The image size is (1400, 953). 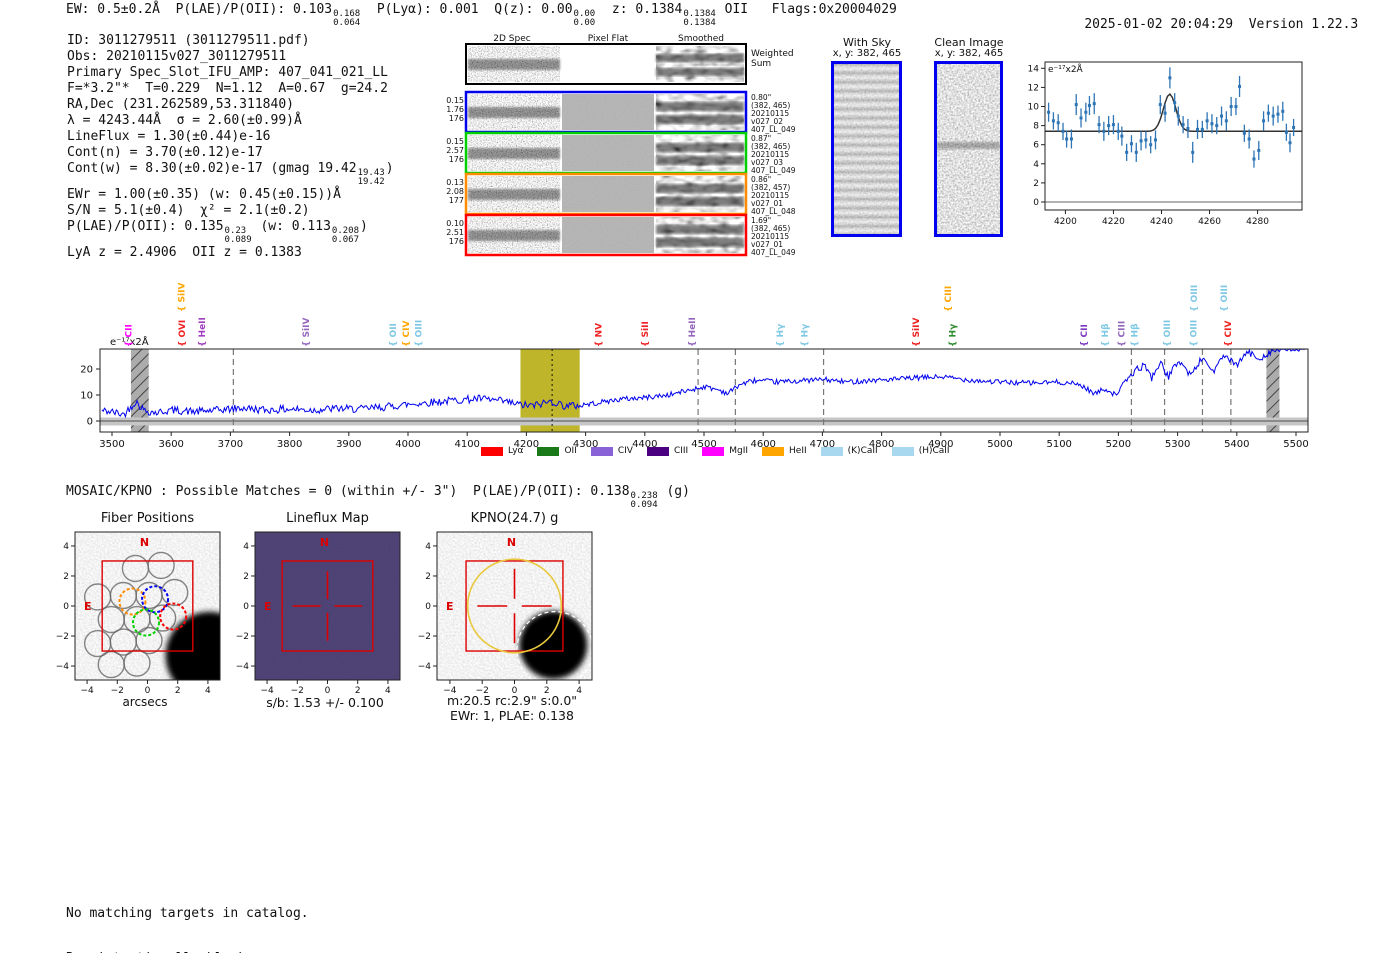 What do you see at coordinates (1209, 222) in the screenshot?
I see `svg-text: 4260` at bounding box center [1209, 222].